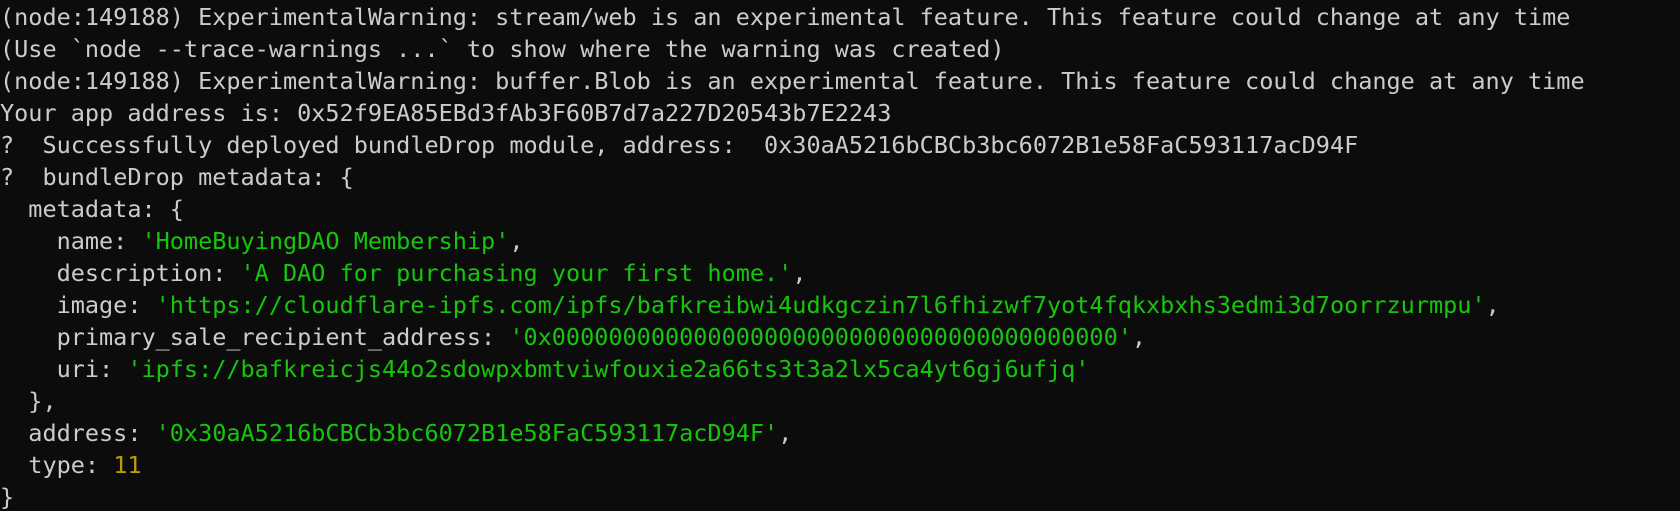  I want to click on field-number-value: 11, so click(127, 465).